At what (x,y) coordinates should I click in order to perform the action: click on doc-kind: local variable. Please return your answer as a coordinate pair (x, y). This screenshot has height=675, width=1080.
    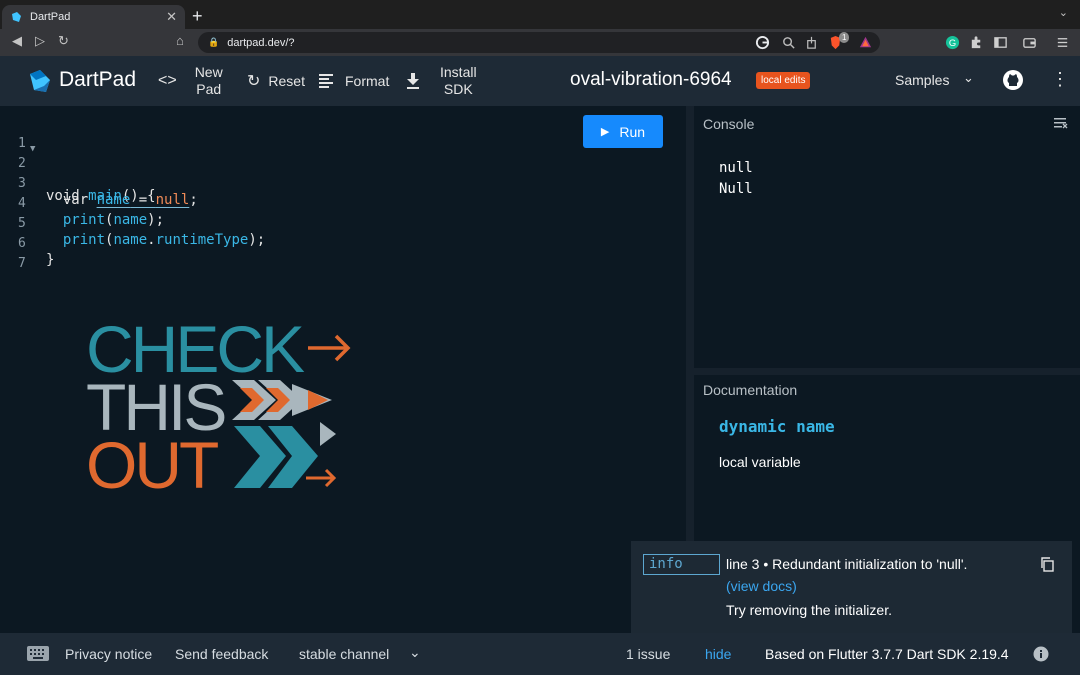
    Looking at the image, I should click on (760, 462).